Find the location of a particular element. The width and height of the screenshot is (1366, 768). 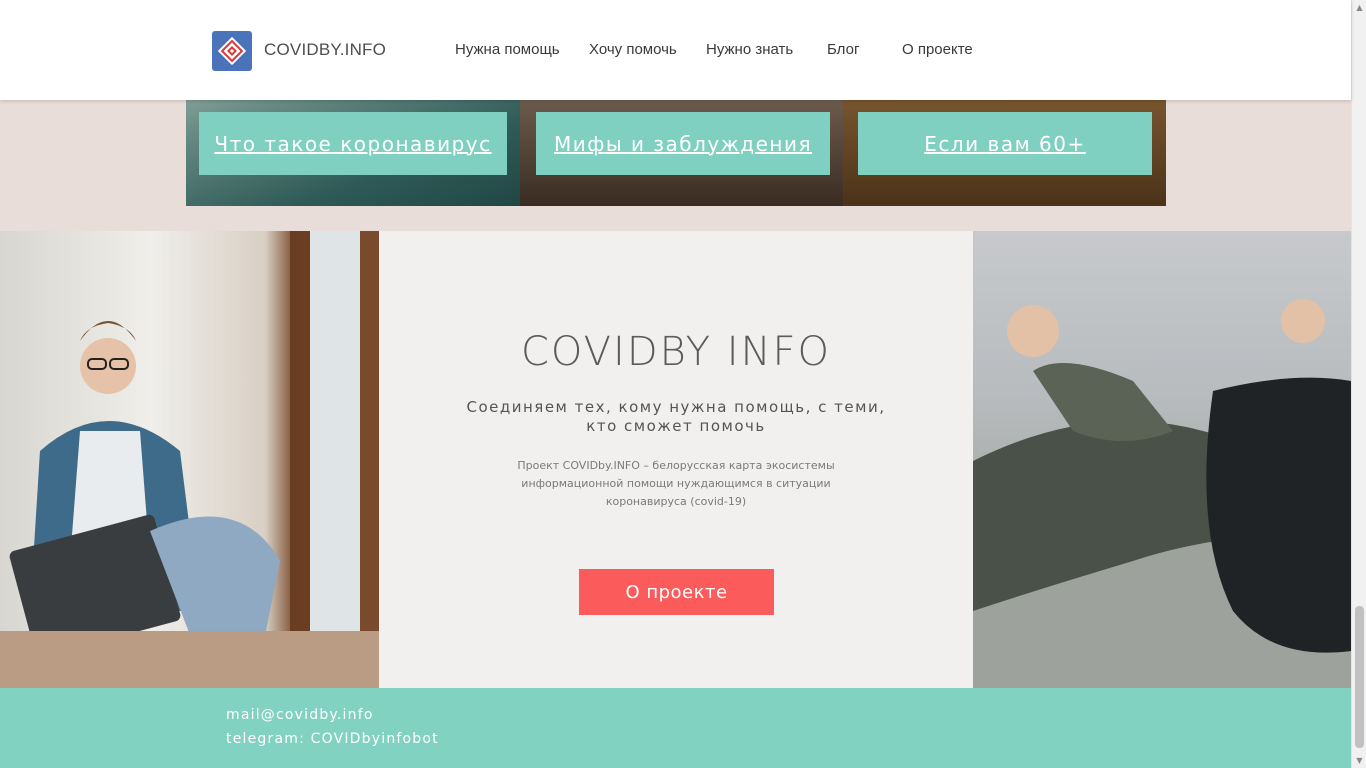

nav-item-need-help: Нужна помощь is located at coordinates (507, 49).